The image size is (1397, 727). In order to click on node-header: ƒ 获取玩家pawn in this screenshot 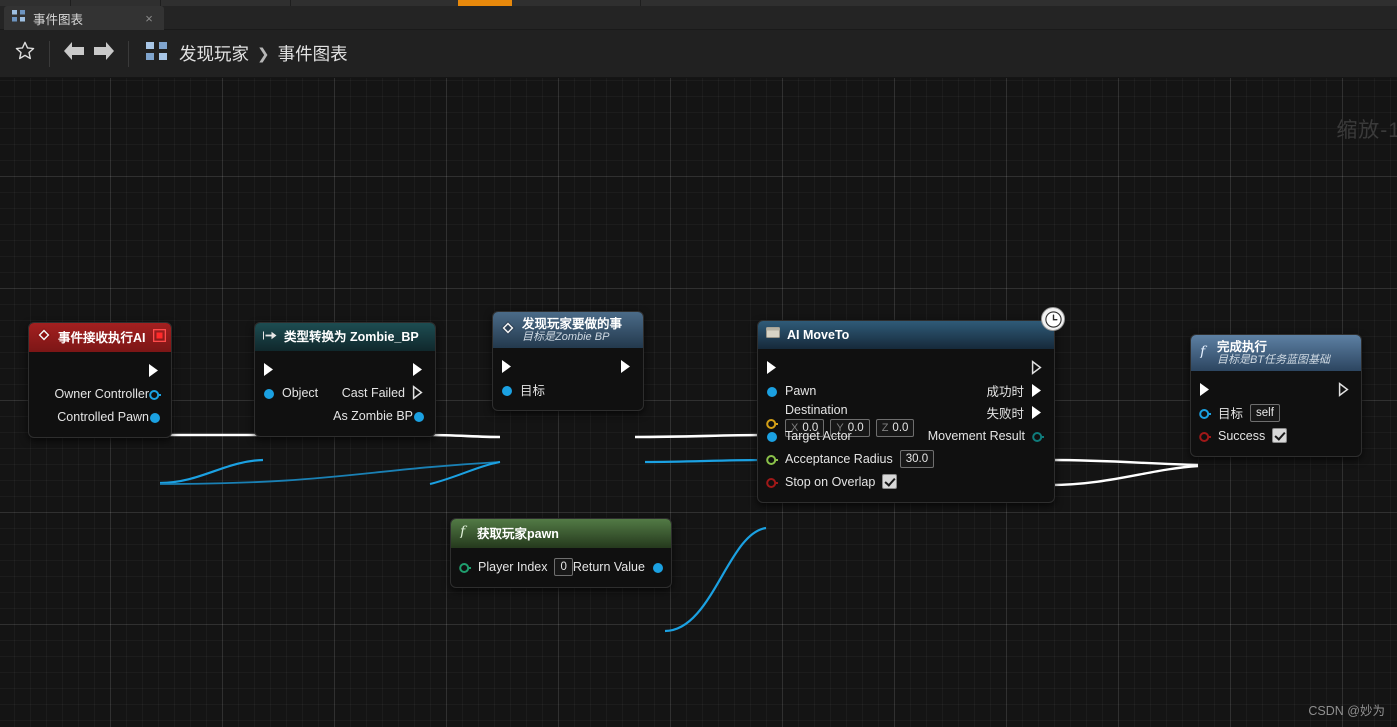, I will do `click(561, 533)`.